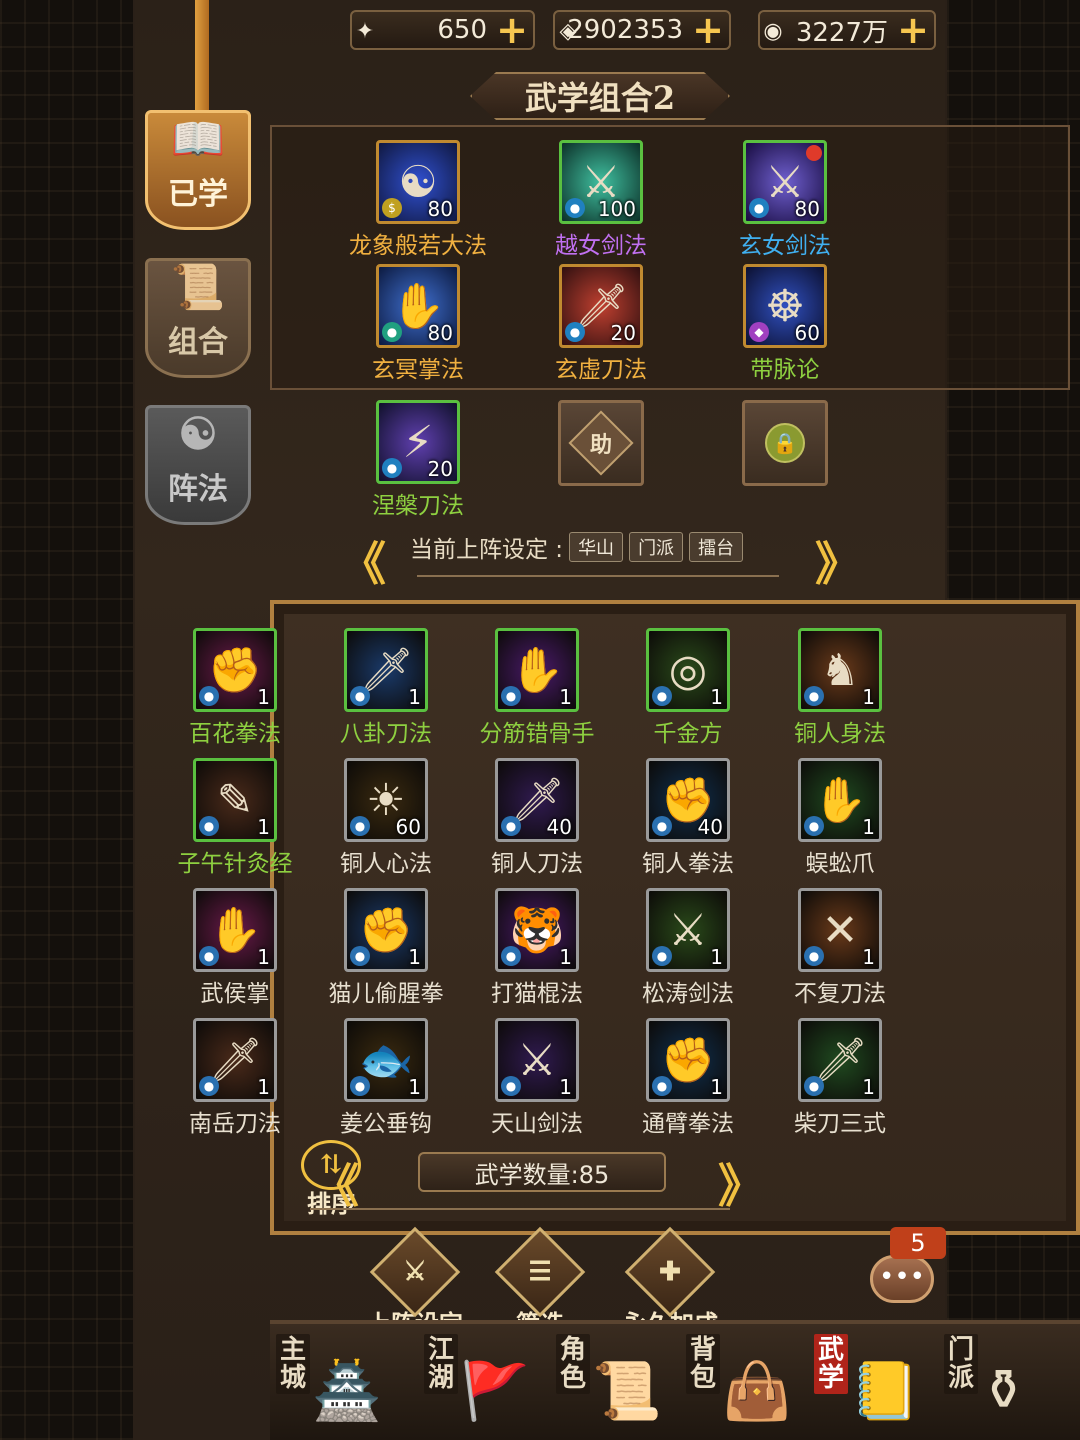  Describe the element at coordinates (386, 864) in the screenshot. I see `skill-name: 铜人心法` at that location.